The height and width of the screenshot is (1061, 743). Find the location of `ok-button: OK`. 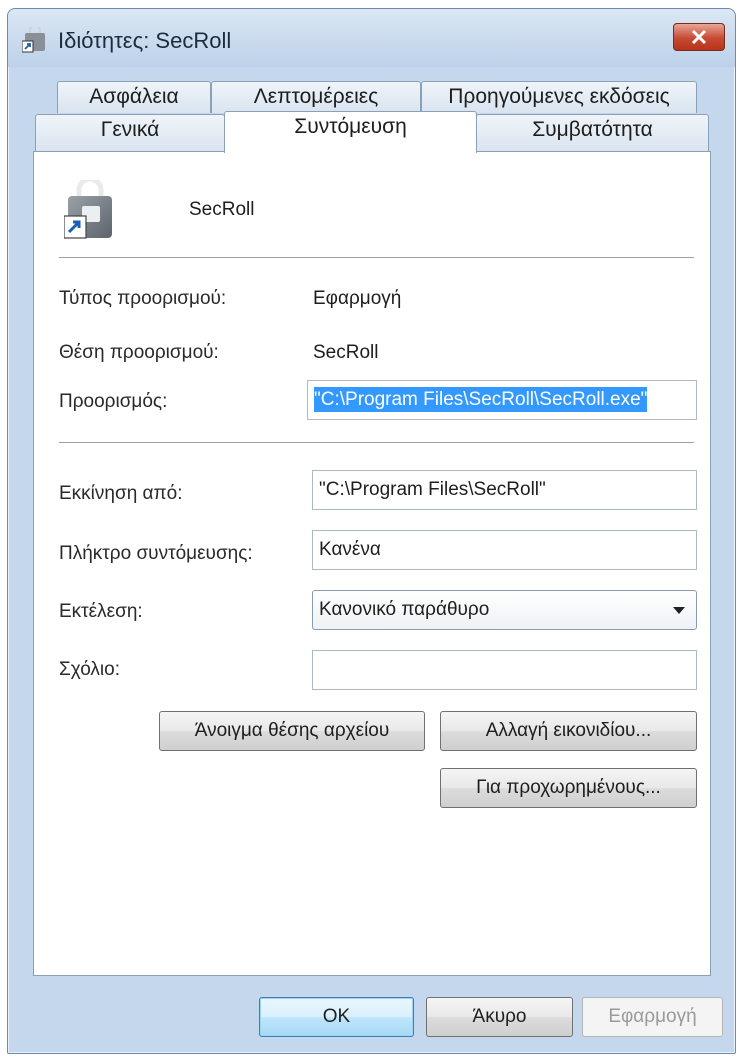

ok-button: OK is located at coordinates (336, 1017).